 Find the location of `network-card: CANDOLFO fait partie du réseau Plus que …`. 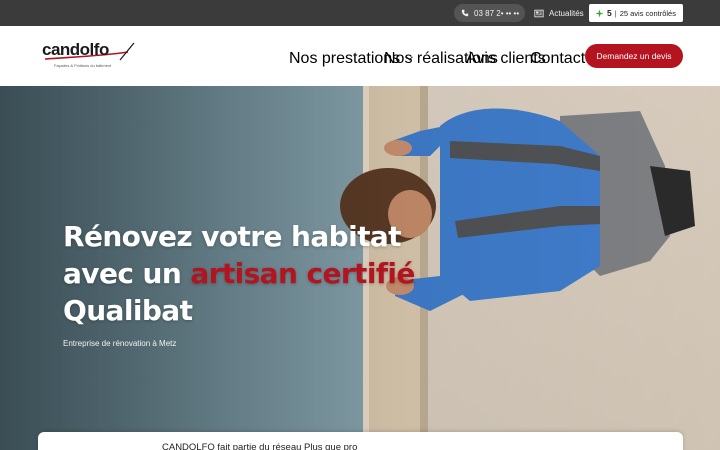

network-card: CANDOLFO fait partie du réseau Plus que … is located at coordinates (360, 441).